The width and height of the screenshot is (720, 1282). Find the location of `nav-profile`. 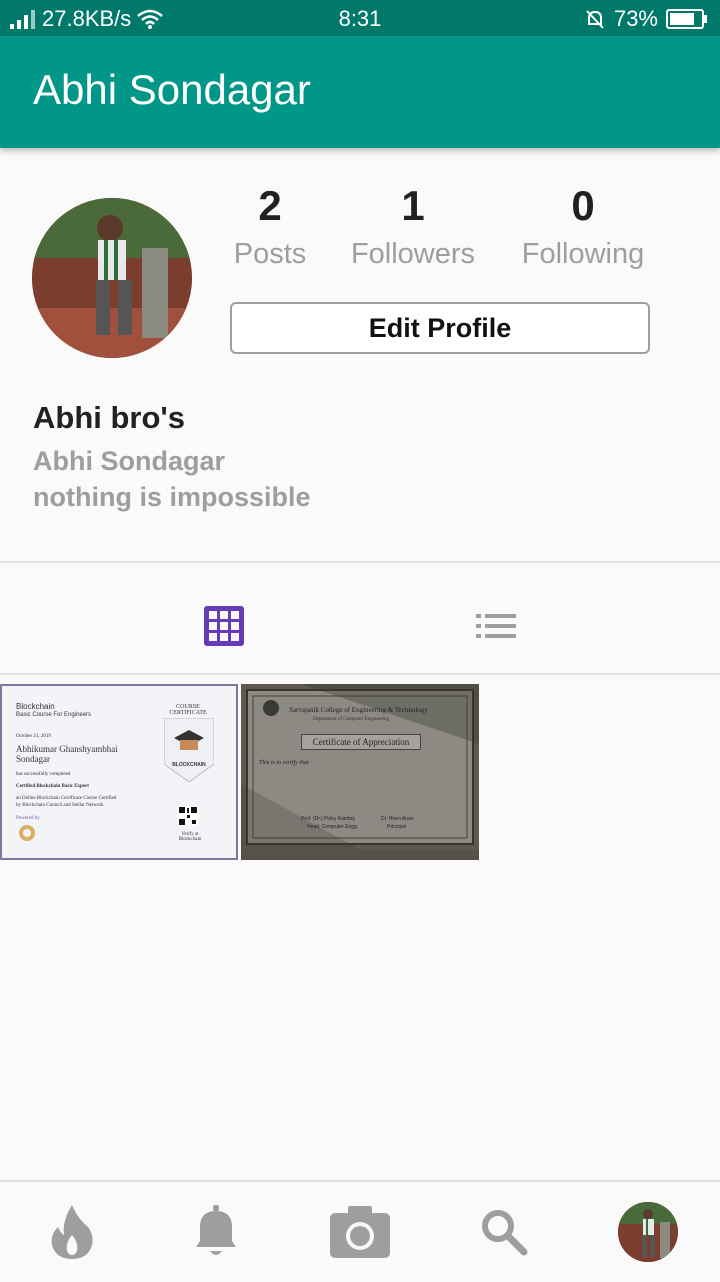

nav-profile is located at coordinates (648, 1232).